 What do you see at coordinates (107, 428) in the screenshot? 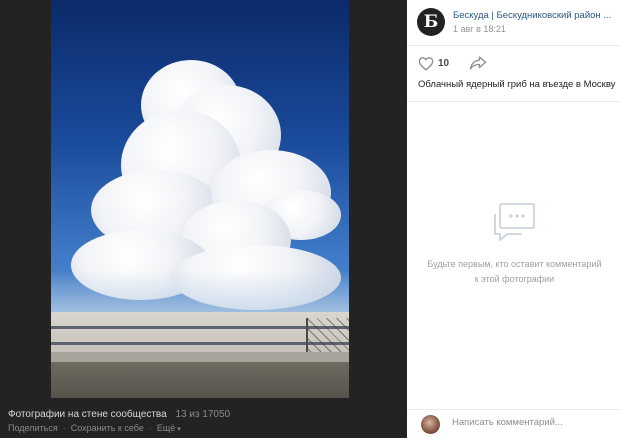
I see `save-link: Сохранить к себе` at bounding box center [107, 428].